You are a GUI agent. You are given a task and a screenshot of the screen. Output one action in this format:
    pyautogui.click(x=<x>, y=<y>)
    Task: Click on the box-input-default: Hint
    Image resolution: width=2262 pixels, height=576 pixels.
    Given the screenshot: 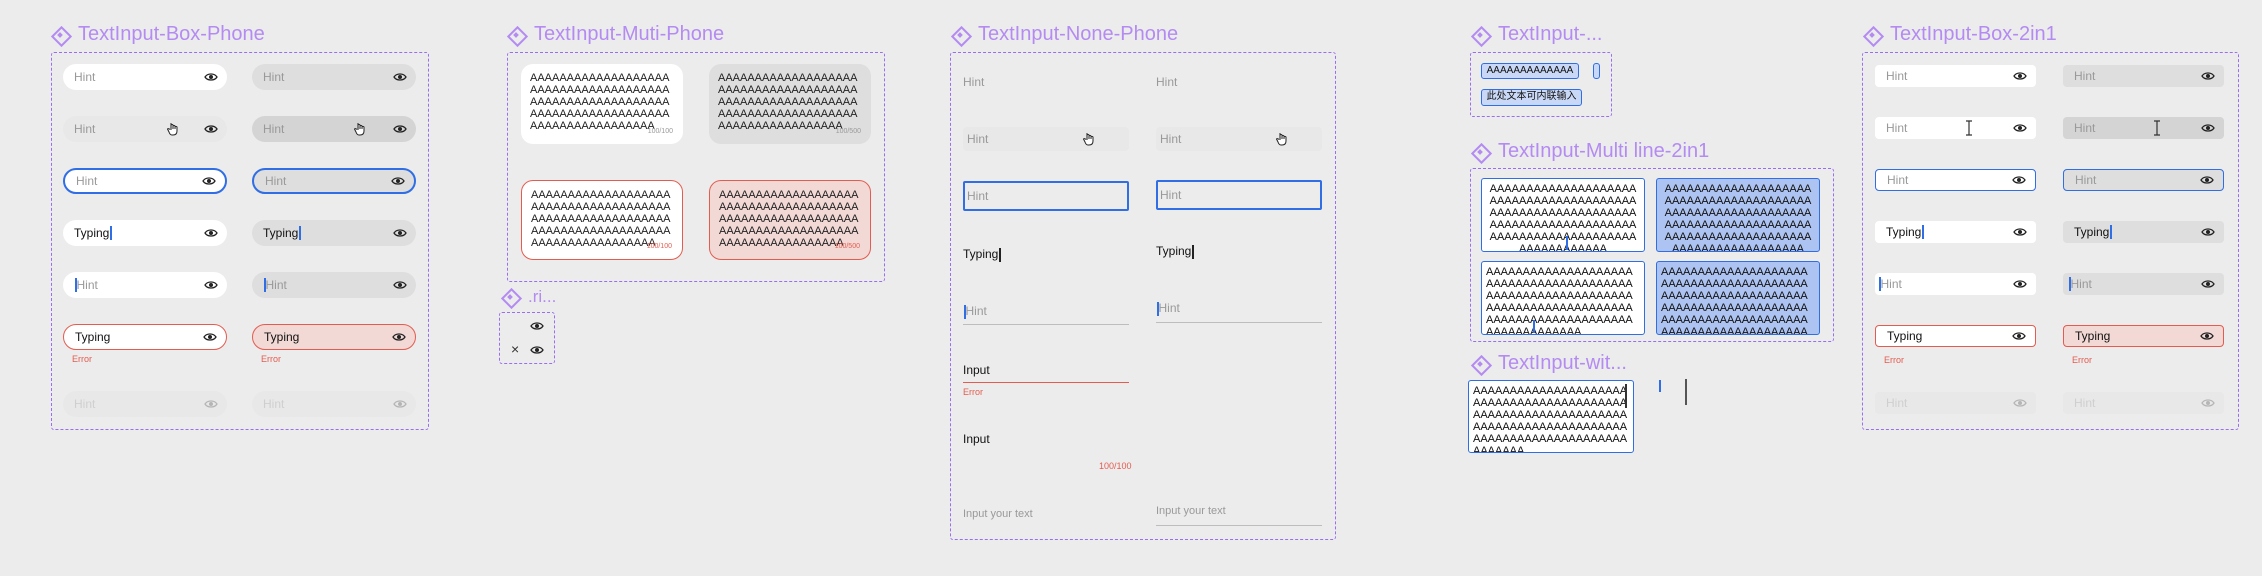 What is the action you would take?
    pyautogui.click(x=145, y=77)
    